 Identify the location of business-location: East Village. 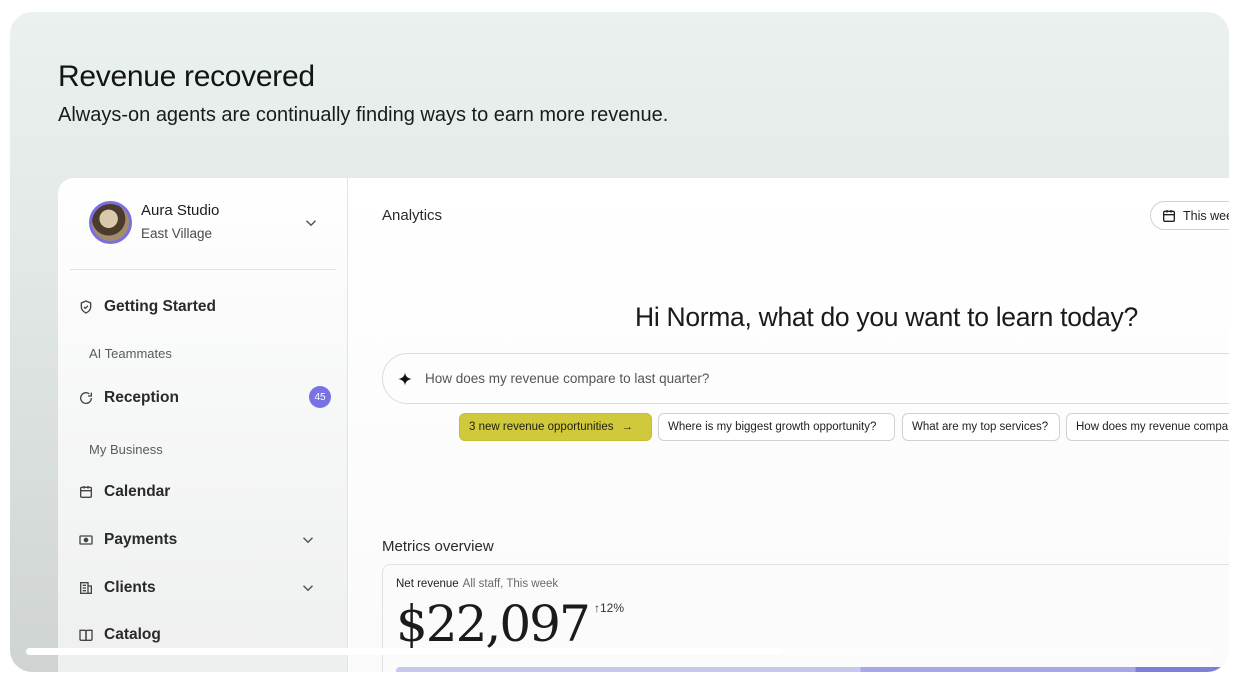
(177, 233).